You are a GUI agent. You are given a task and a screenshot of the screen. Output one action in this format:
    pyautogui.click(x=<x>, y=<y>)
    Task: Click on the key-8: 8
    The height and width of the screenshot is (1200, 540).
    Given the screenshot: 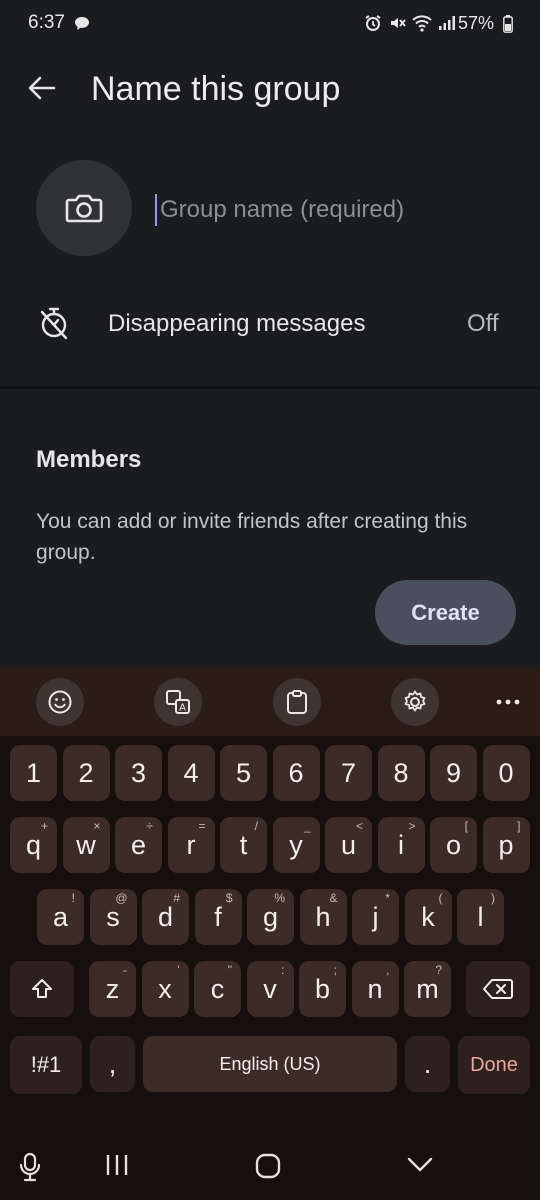 What is the action you would take?
    pyautogui.click(x=401, y=773)
    